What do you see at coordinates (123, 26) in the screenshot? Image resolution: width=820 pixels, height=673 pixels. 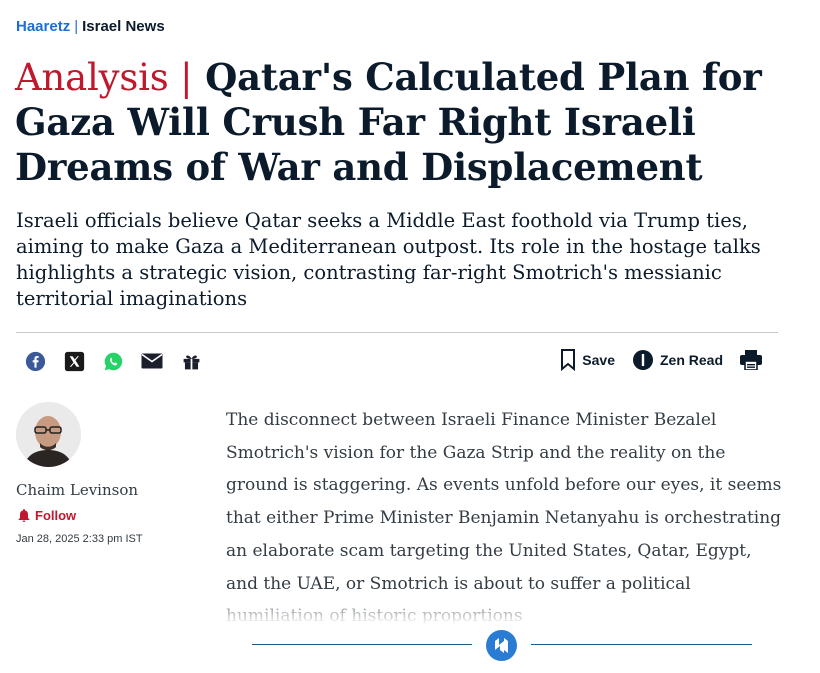 I see `section-link: Israel News` at bounding box center [123, 26].